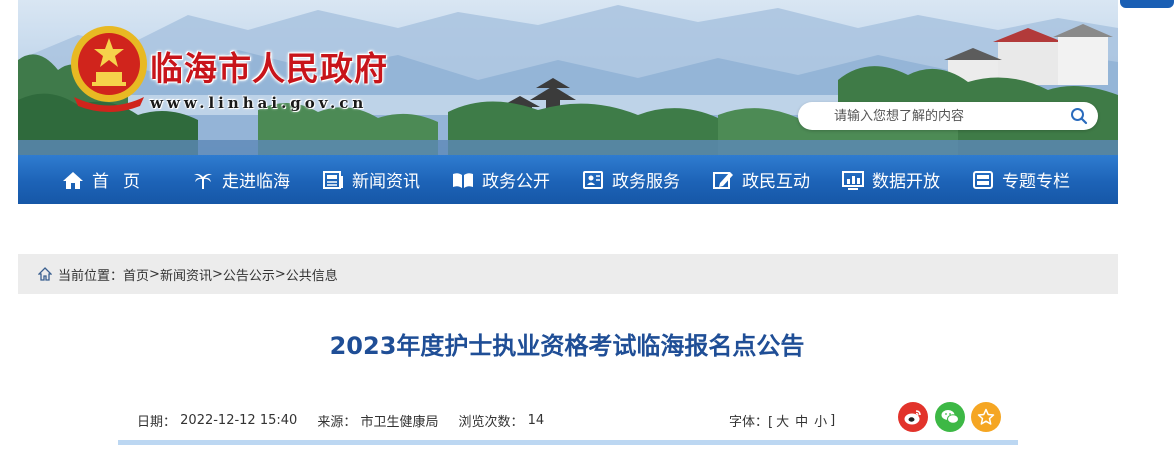 Image resolution: width=1174 pixels, height=459 pixels. Describe the element at coordinates (337, 422) in the screenshot. I see `source-label: 来源：` at that location.